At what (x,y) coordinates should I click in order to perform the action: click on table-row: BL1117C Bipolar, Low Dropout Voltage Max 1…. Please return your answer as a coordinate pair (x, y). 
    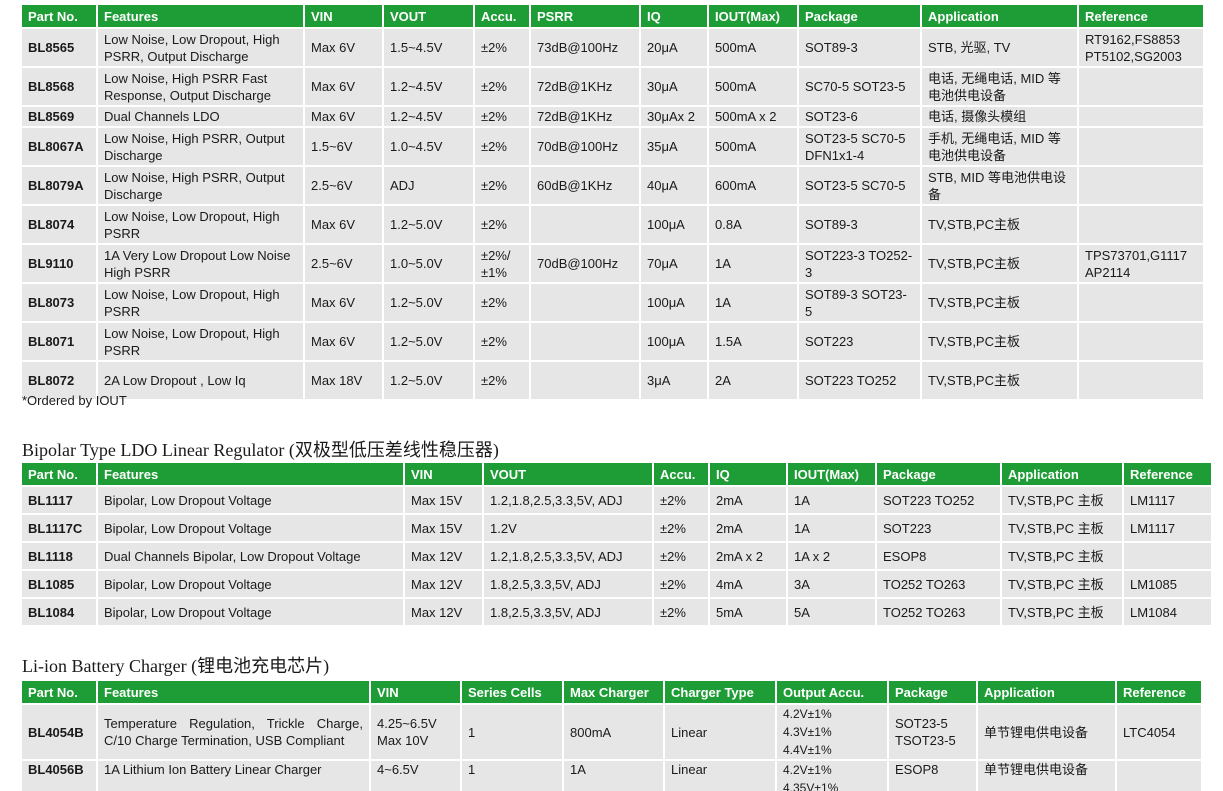
    Looking at the image, I should click on (616, 528).